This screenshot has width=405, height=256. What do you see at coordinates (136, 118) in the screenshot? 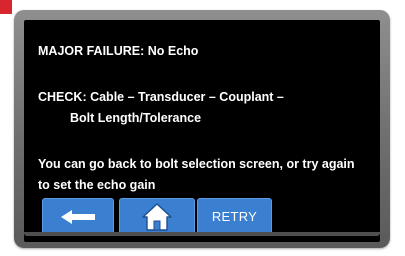
I see `check-line-2: Bolt Length/Tolerance` at bounding box center [136, 118].